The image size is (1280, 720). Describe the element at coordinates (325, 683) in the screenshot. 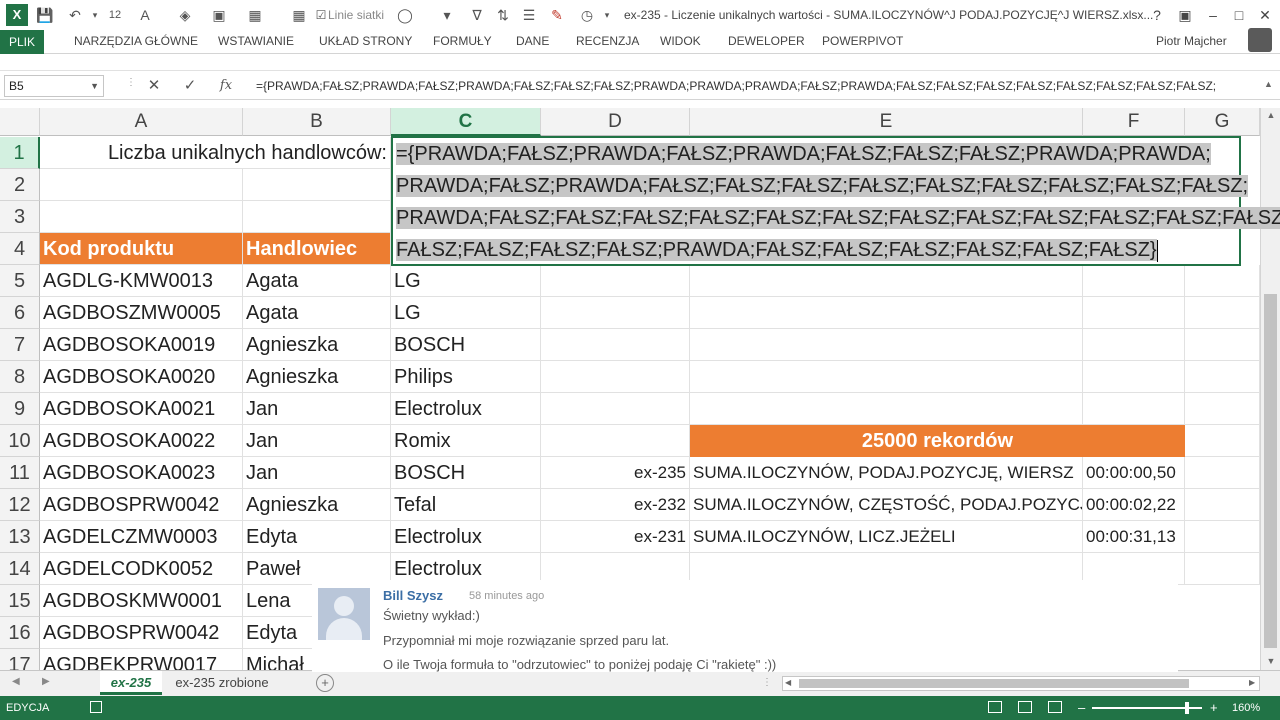

I see `add-sheet-icon: +` at that location.